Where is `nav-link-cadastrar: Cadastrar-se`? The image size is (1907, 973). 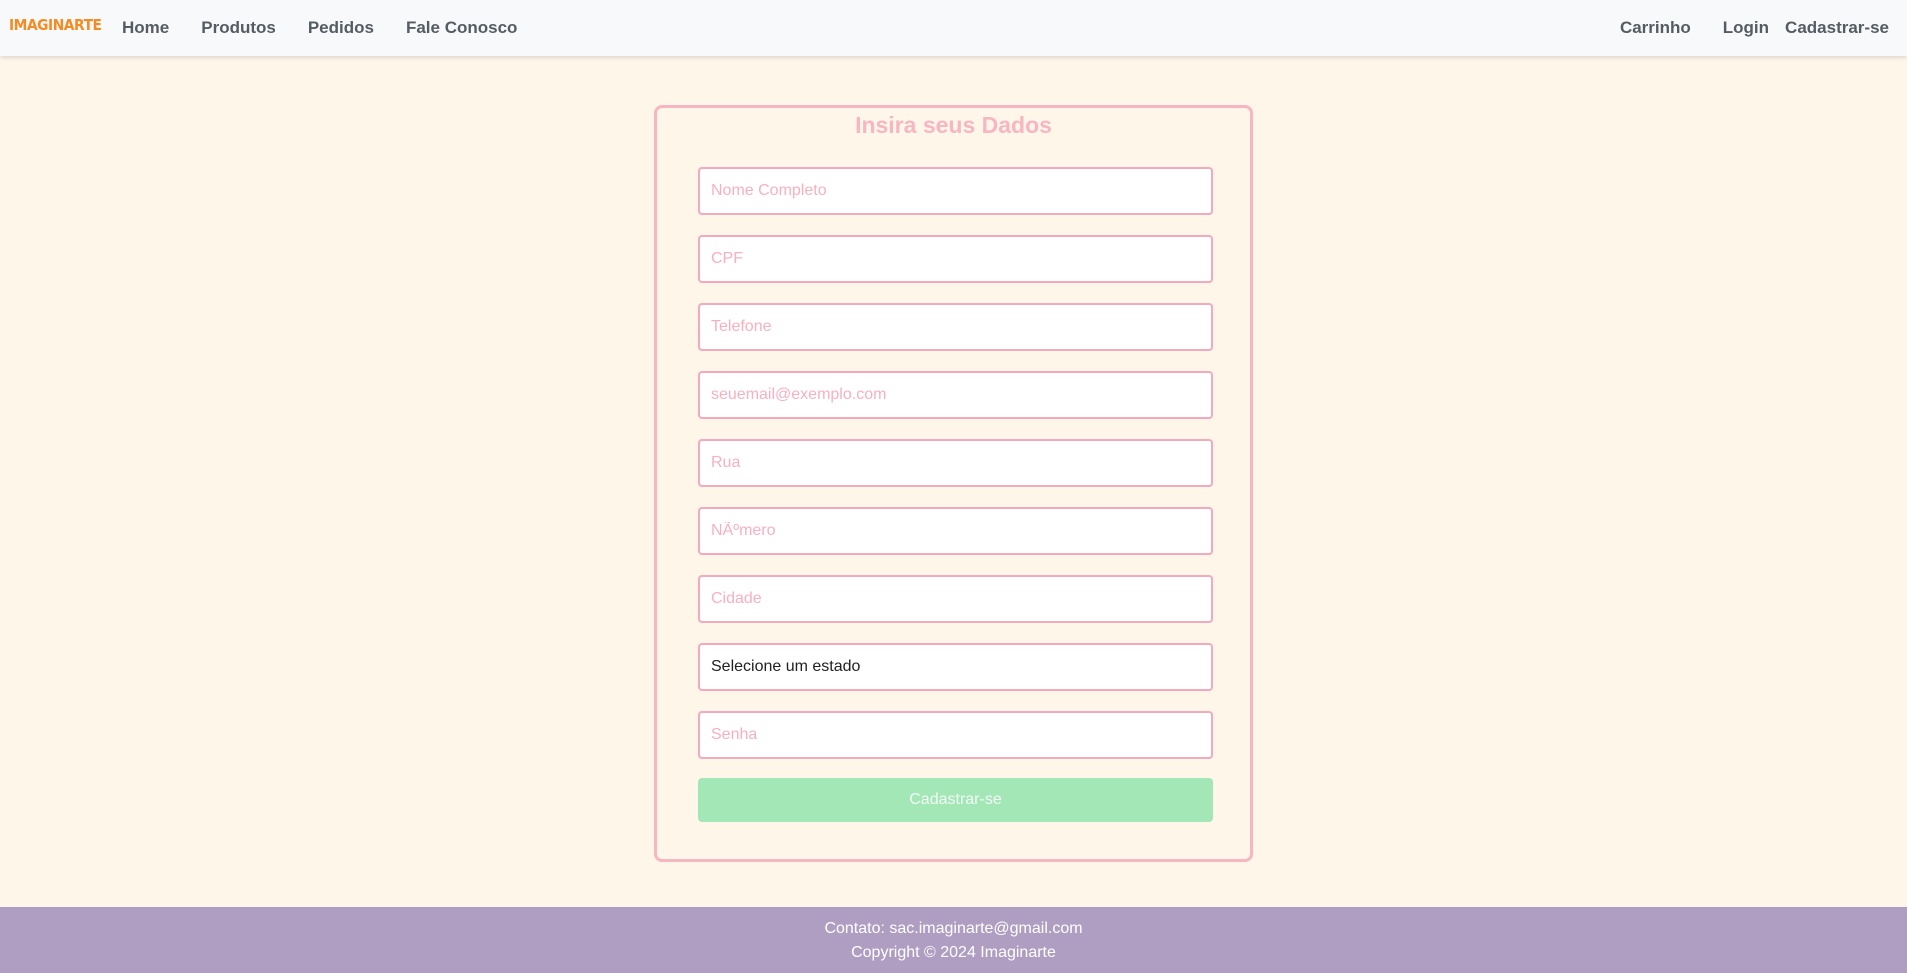
nav-link-cadastrar: Cadastrar-se is located at coordinates (1837, 28).